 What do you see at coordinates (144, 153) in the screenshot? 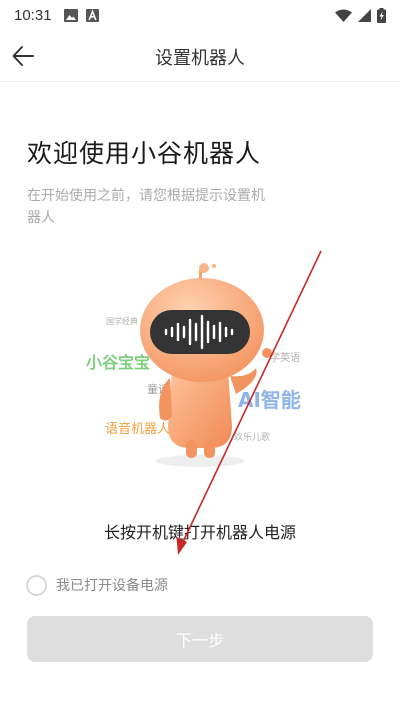
I see `welcome-title: 欢迎使用小谷机器人` at bounding box center [144, 153].